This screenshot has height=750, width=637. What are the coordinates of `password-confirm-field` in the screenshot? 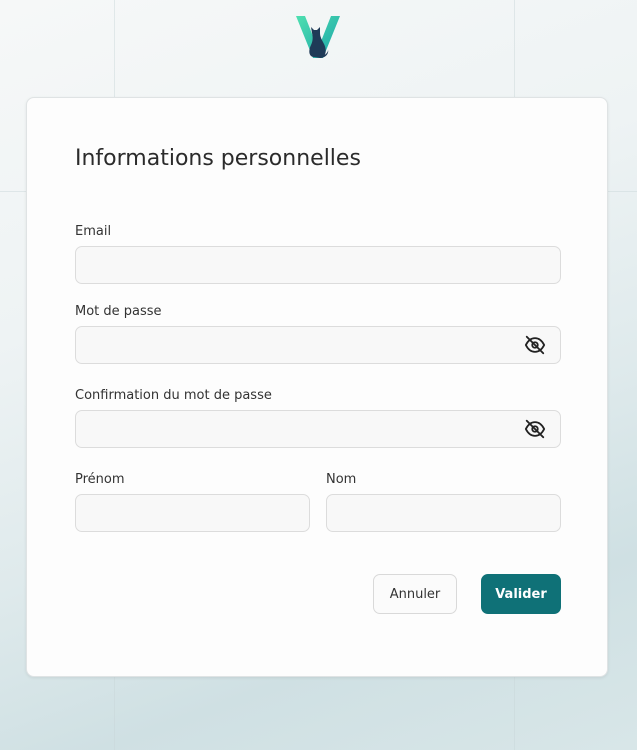 It's located at (318, 429).